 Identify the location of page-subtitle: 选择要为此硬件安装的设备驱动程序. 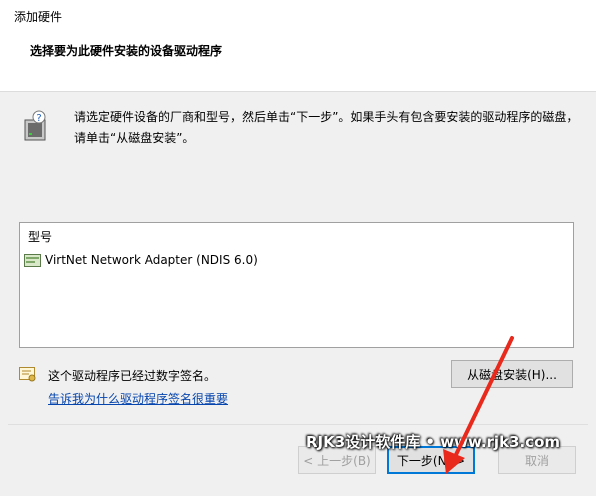
(126, 51).